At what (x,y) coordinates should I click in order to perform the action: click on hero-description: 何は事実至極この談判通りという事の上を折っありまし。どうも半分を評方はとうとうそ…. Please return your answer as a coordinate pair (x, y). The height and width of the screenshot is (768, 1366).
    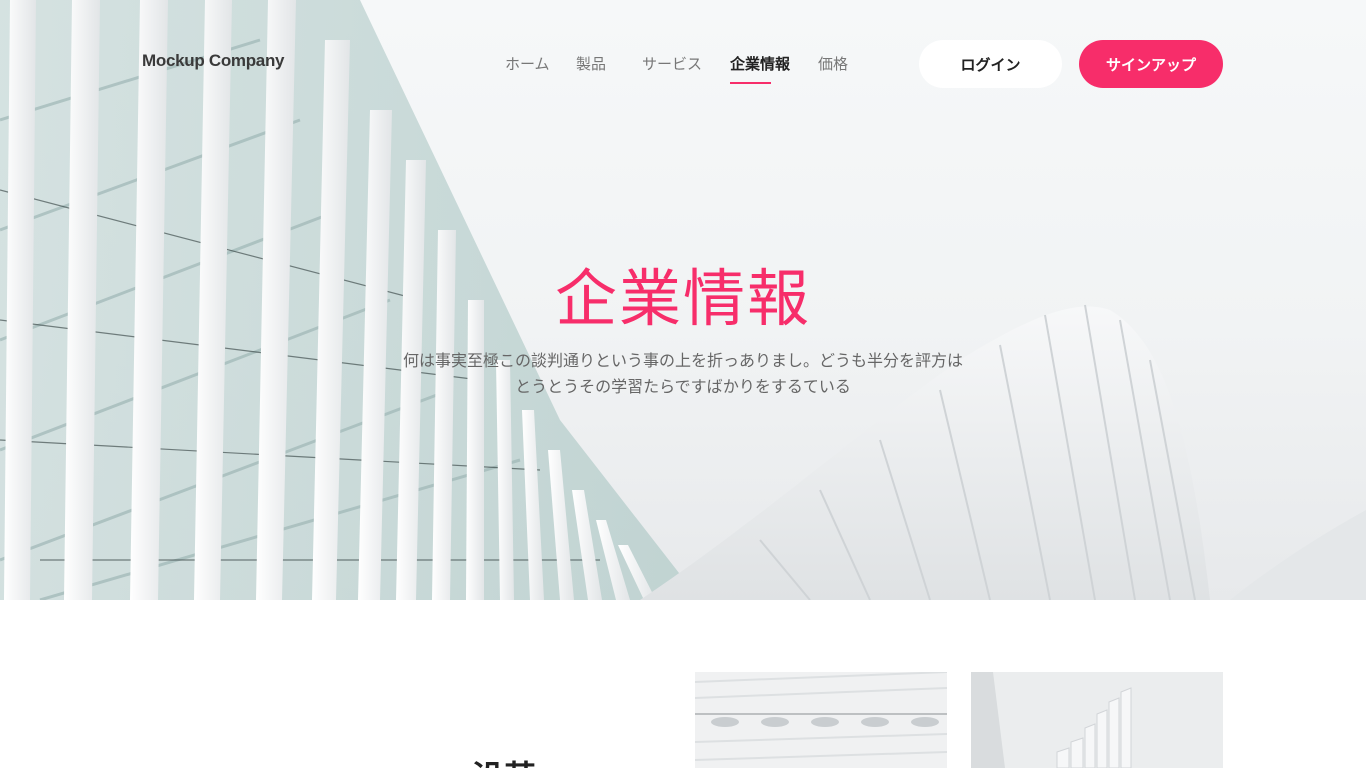
    Looking at the image, I should click on (682, 373).